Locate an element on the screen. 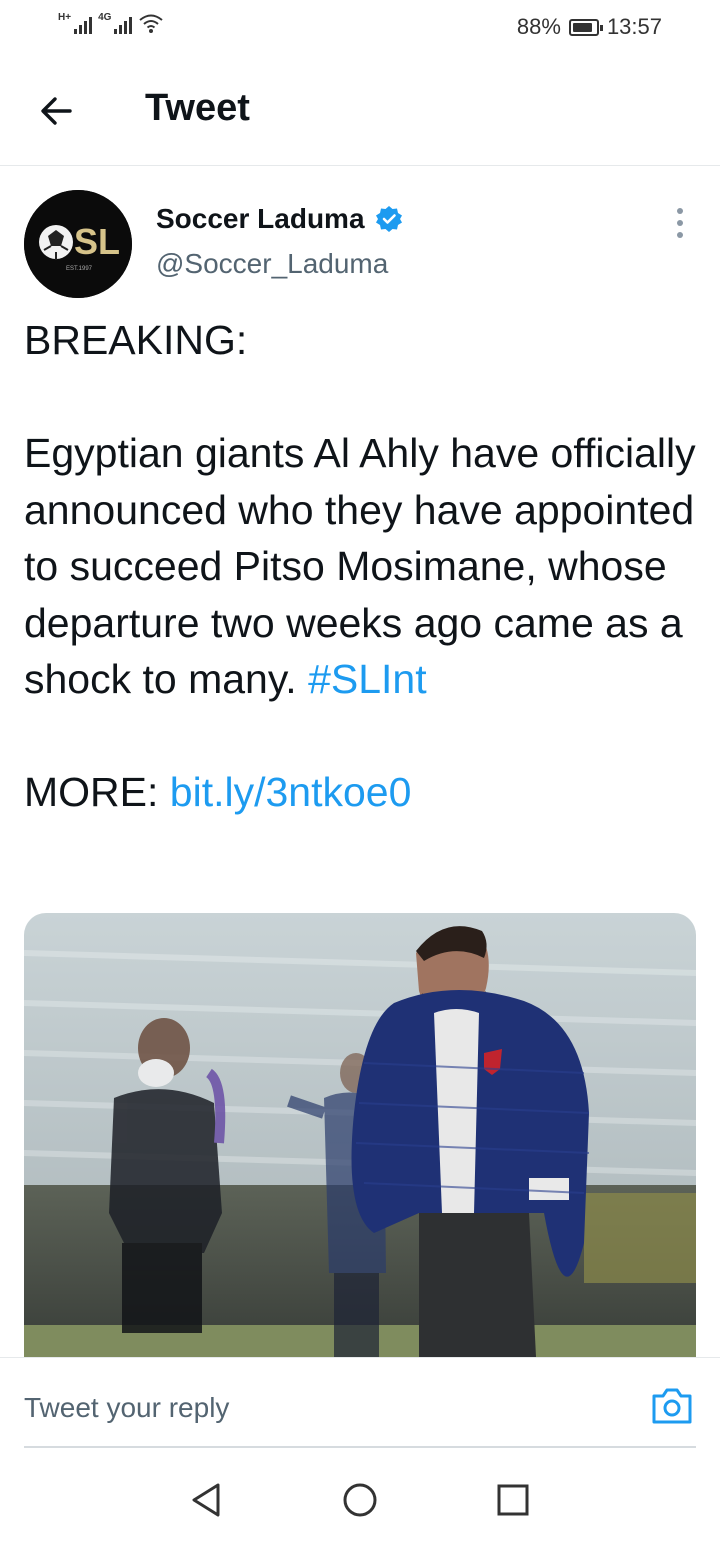 The height and width of the screenshot is (1541, 720). author-name: Soccer Laduma is located at coordinates (260, 219).